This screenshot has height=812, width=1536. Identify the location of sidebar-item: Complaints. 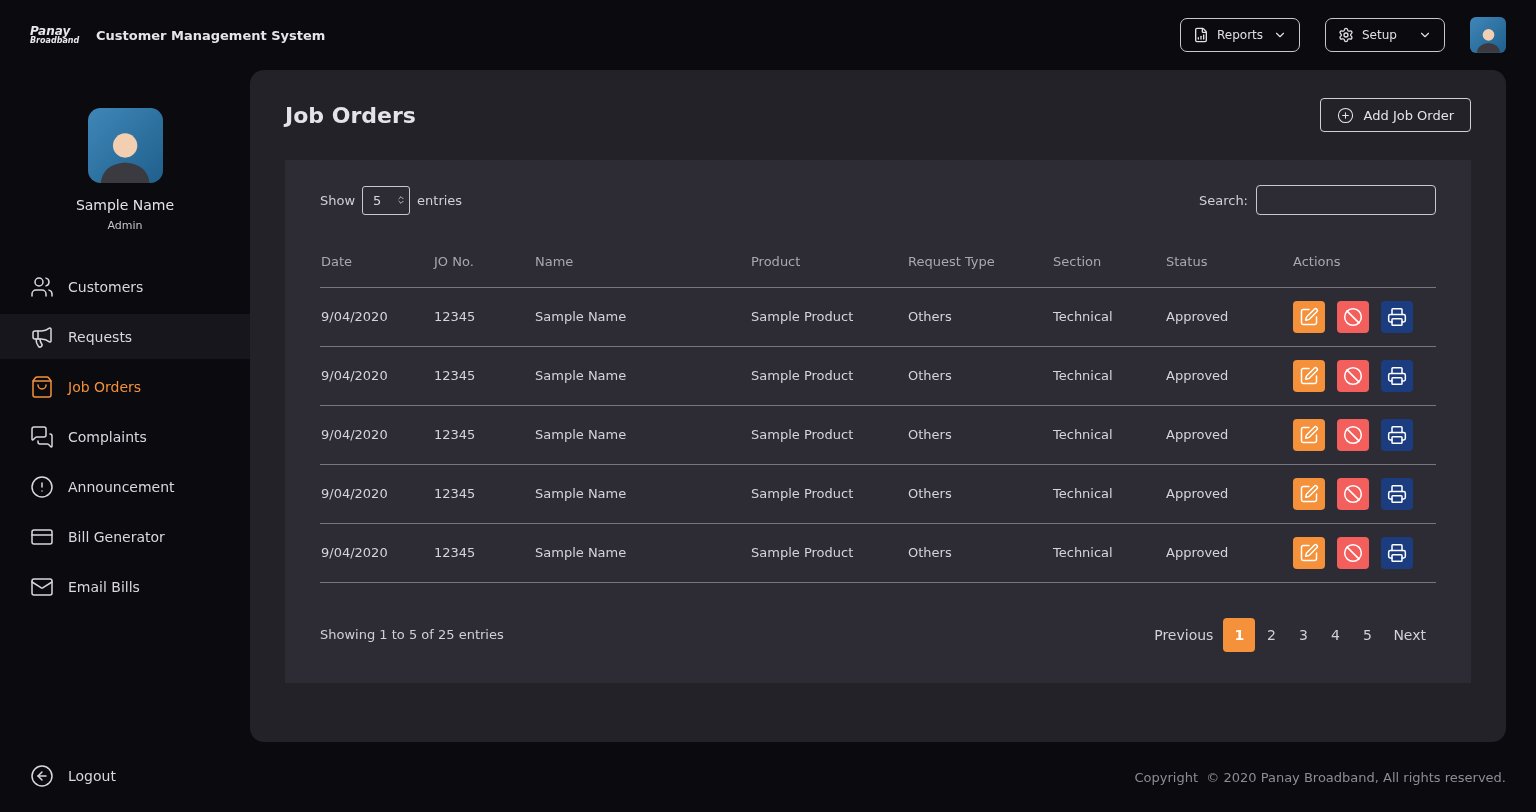
(125, 436).